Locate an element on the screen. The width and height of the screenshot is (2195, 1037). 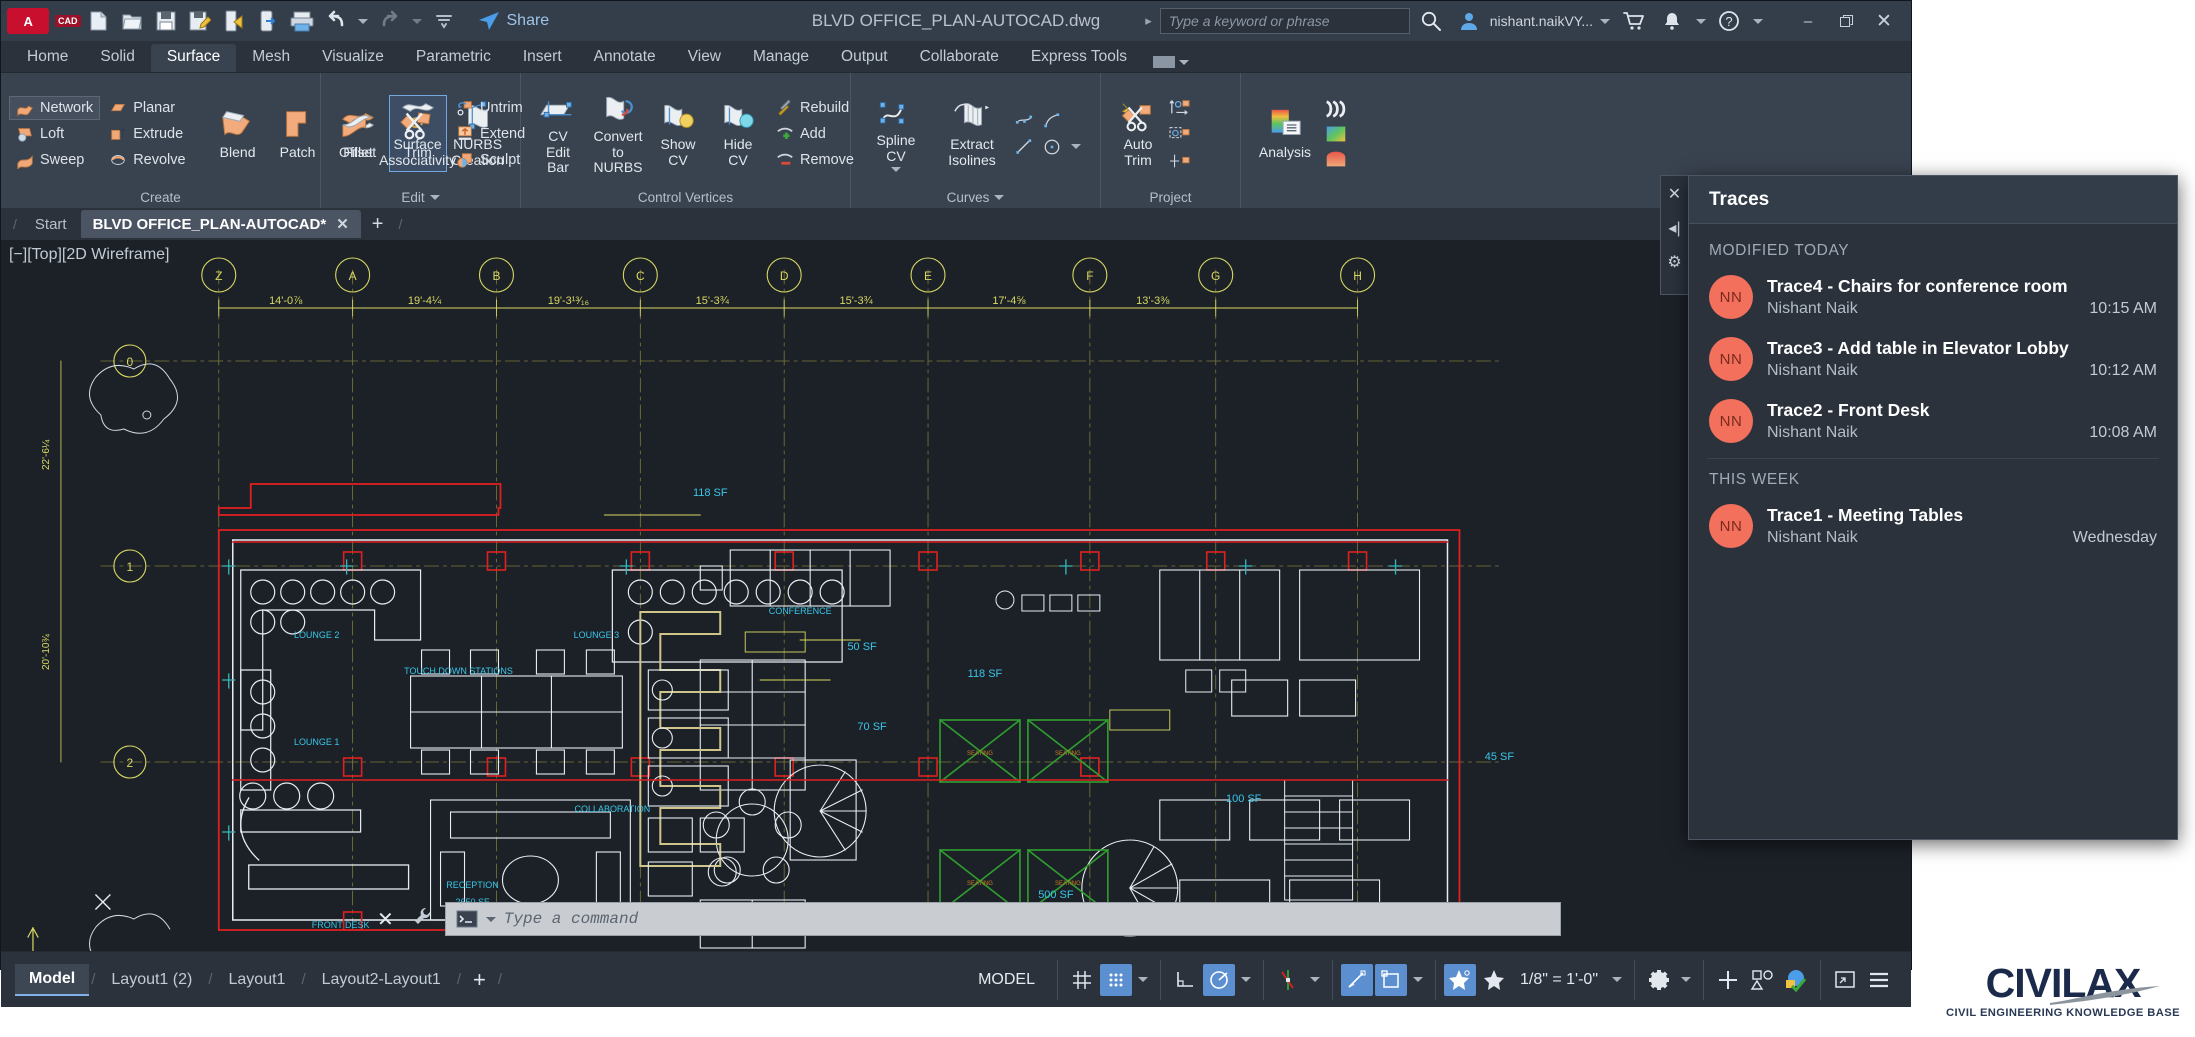
ribbon-tab-collaborate: Collaborate is located at coordinates (959, 58).